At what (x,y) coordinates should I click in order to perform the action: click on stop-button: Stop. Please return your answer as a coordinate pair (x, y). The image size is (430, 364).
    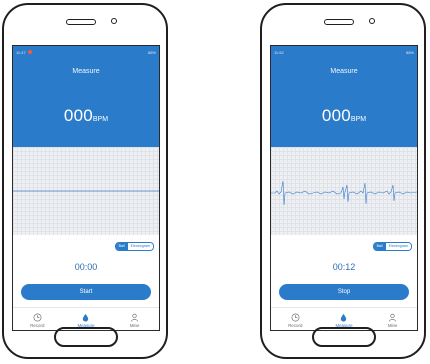
    Looking at the image, I should click on (344, 292).